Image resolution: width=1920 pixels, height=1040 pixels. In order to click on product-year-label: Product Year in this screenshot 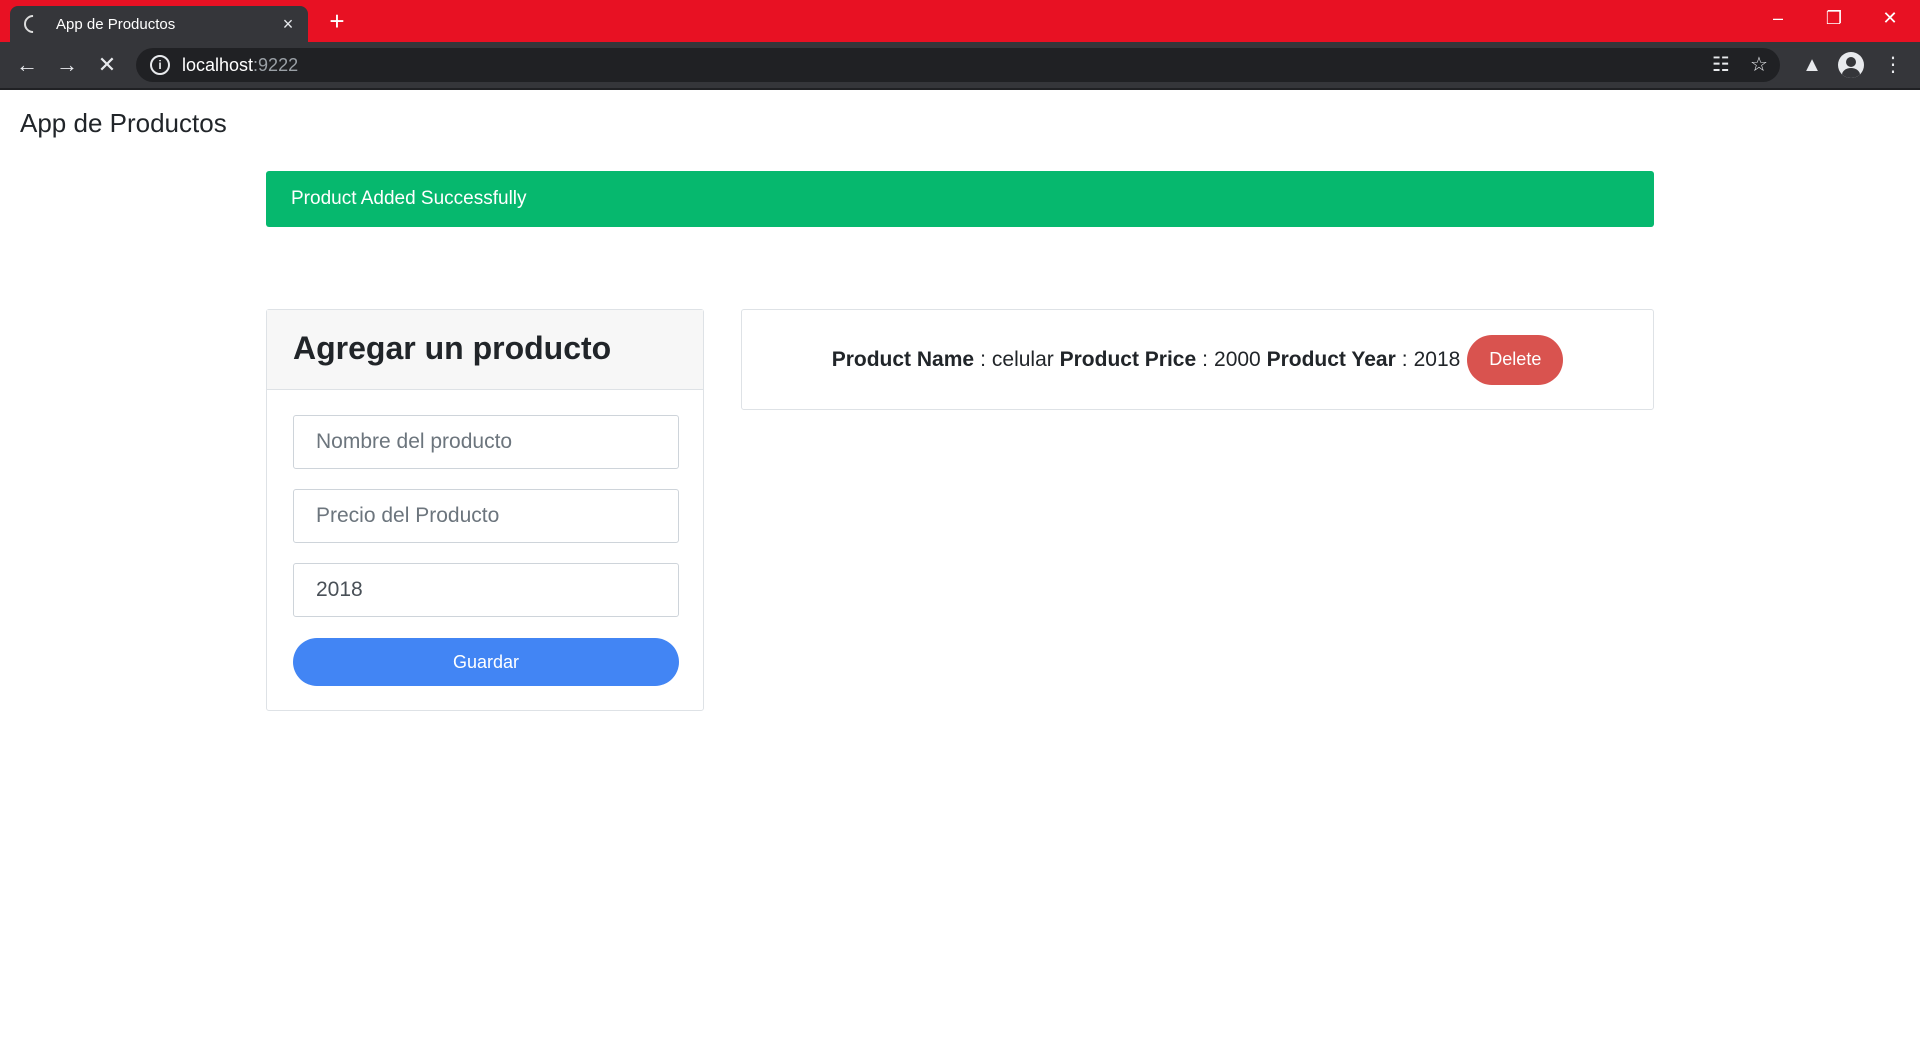, I will do `click(1331, 359)`.